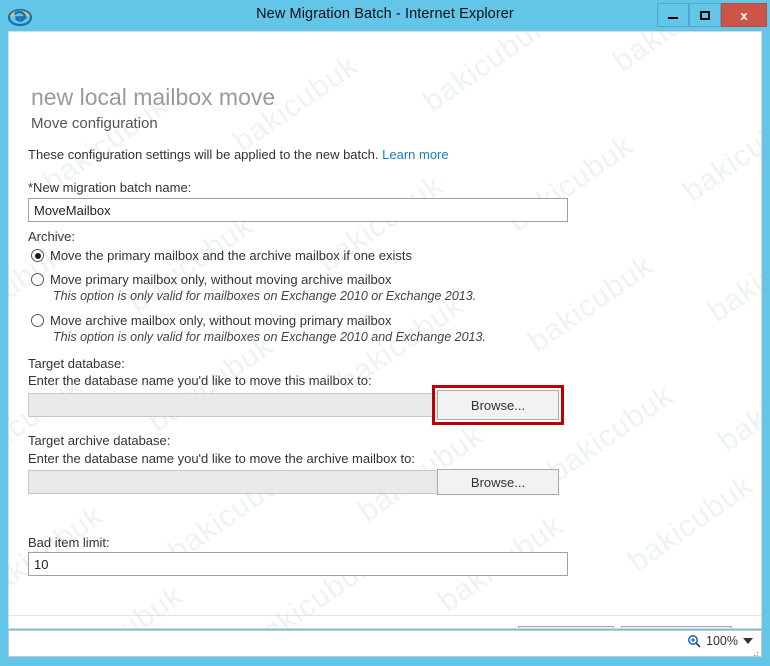 Image resolution: width=770 pixels, height=666 pixels. What do you see at coordinates (385, 615) in the screenshot?
I see `footer-divider` at bounding box center [385, 615].